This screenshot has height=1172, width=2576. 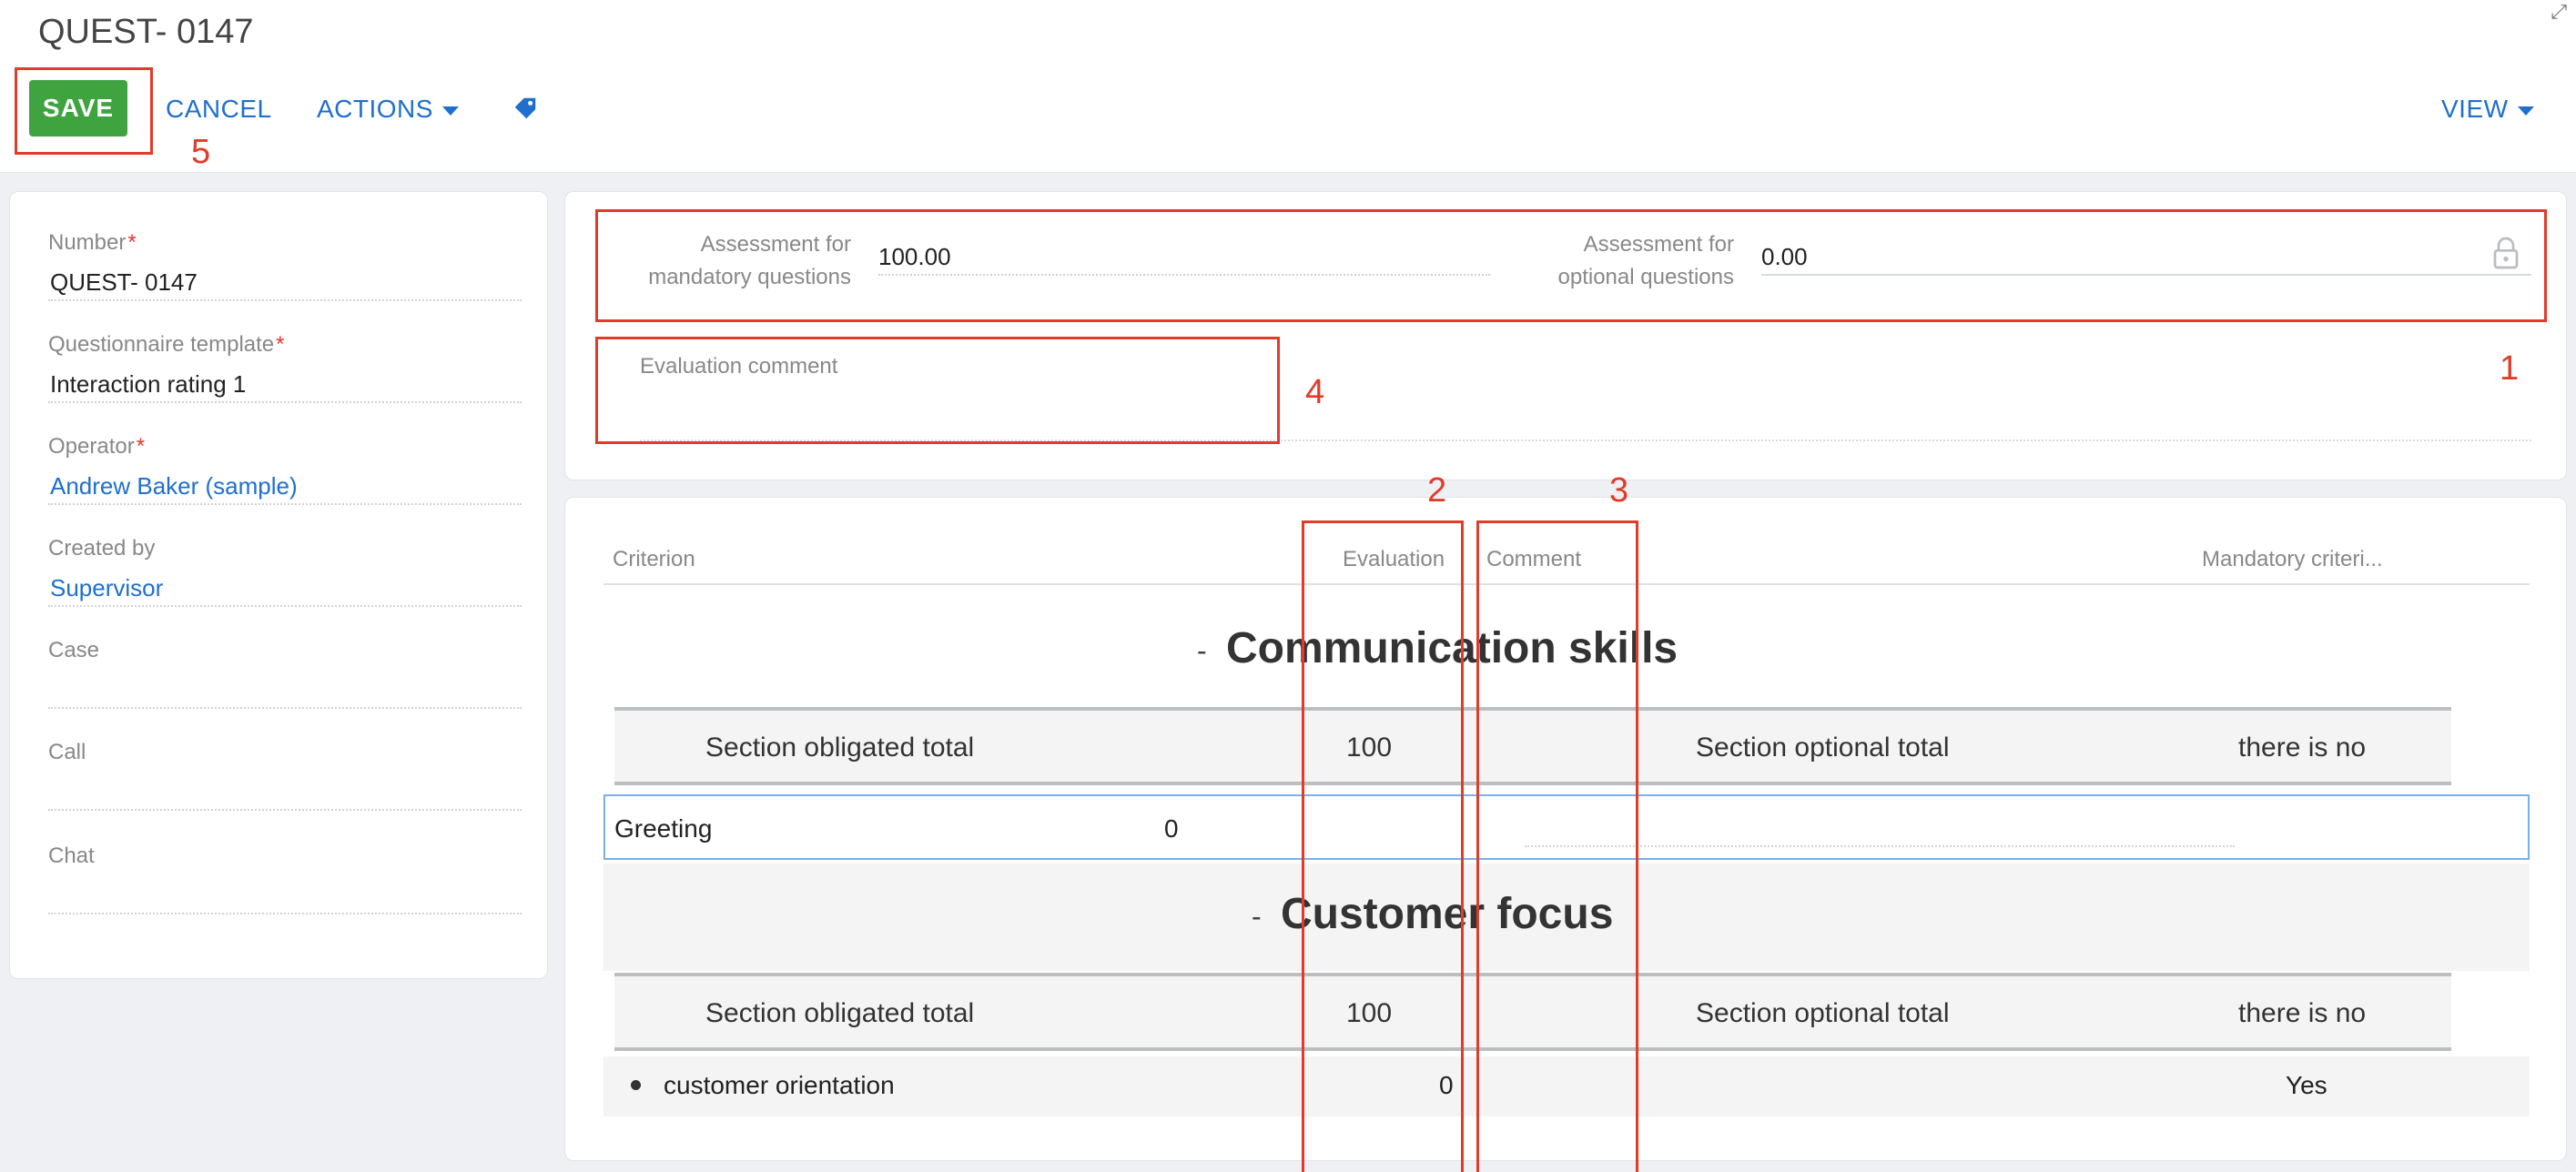 What do you see at coordinates (2559, 12) in the screenshot?
I see `expand-icon: ⤢` at bounding box center [2559, 12].